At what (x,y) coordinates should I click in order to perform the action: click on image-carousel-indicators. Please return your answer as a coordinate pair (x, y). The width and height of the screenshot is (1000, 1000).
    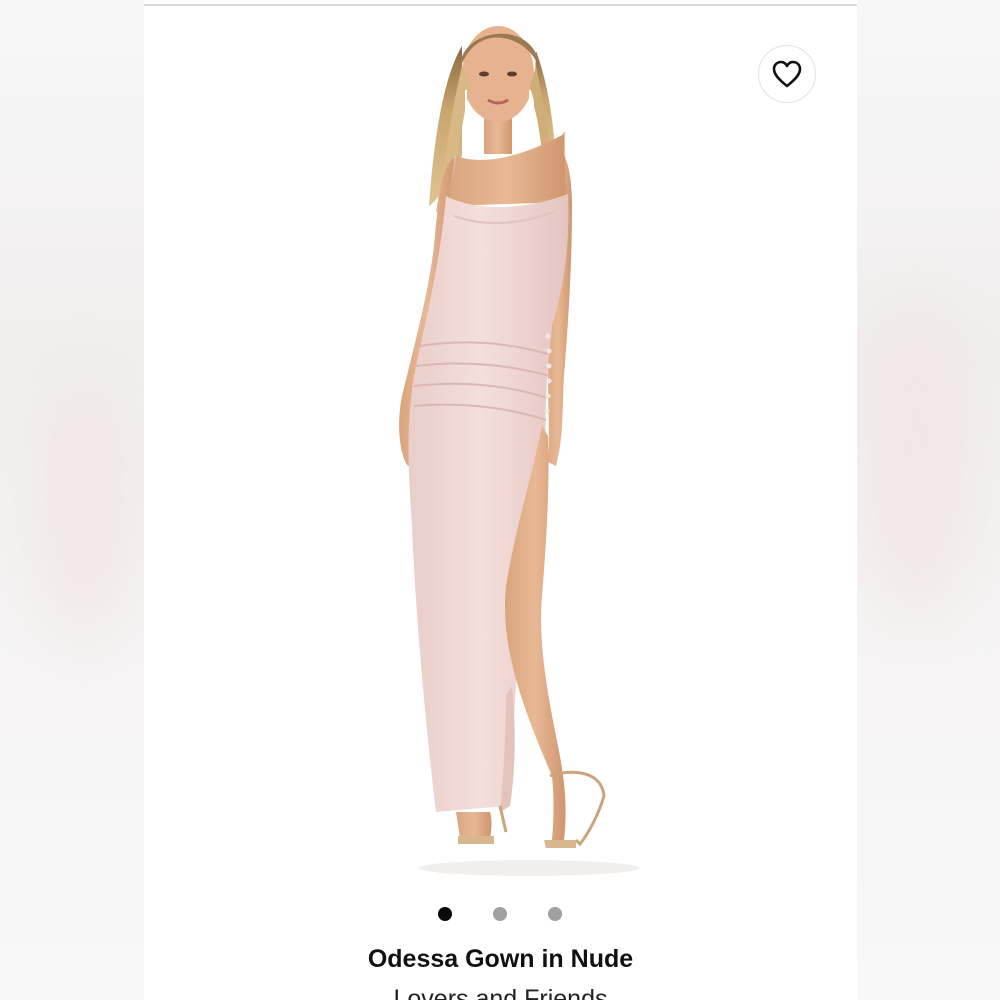
    Looking at the image, I should click on (500, 914).